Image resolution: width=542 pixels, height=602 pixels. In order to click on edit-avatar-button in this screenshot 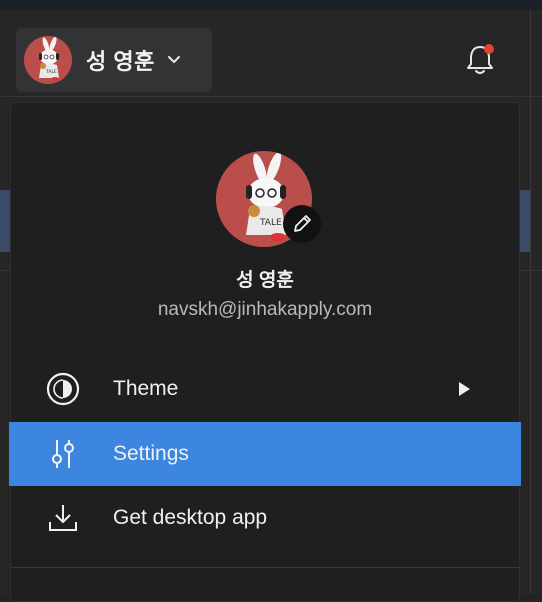, I will do `click(302, 224)`.